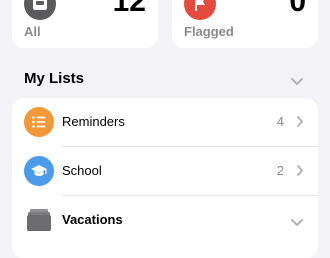 The height and width of the screenshot is (258, 330). Describe the element at coordinates (32, 31) in the screenshot. I see `all-label: All` at that location.